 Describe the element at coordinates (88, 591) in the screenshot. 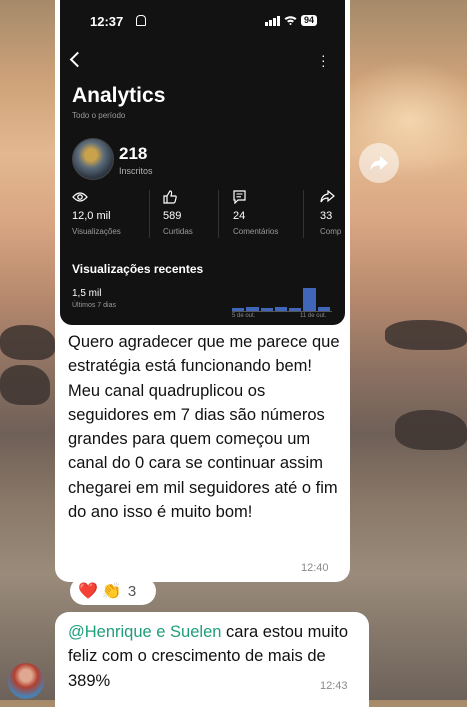

I see `heart-emoji-icon: ❤️` at that location.